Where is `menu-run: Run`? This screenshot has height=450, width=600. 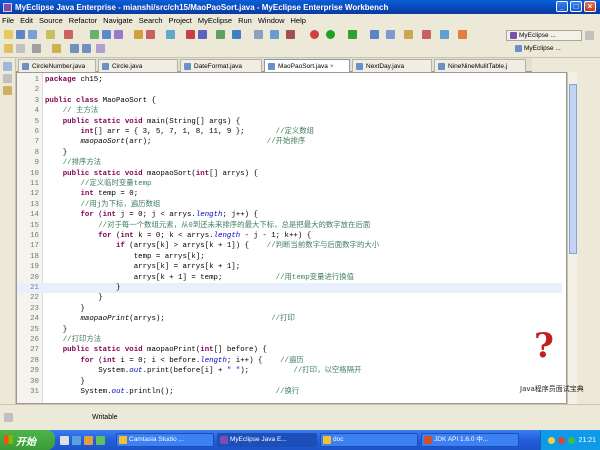
menu-run: Run is located at coordinates (245, 20).